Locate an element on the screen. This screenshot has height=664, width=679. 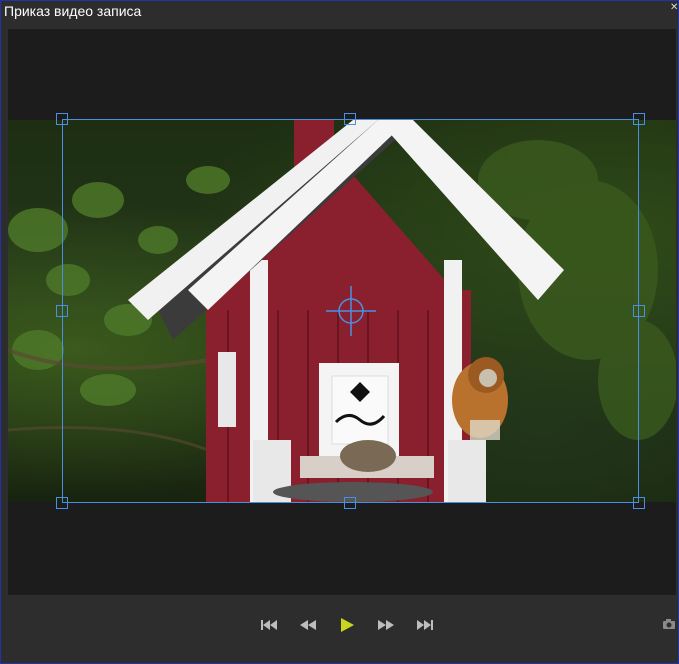
title-bar: Приказ видео записа ✕ is located at coordinates (339, 12).